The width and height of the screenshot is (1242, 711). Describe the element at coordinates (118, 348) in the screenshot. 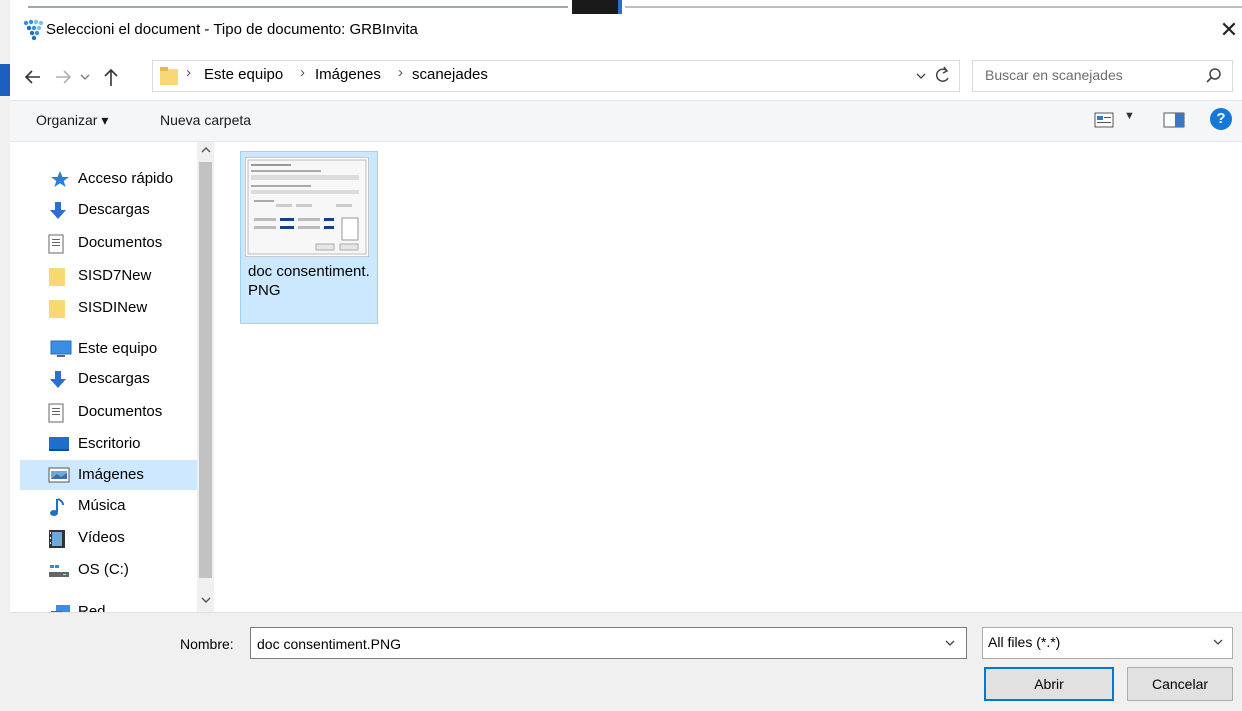

I see `nav-label: Este equipo` at that location.